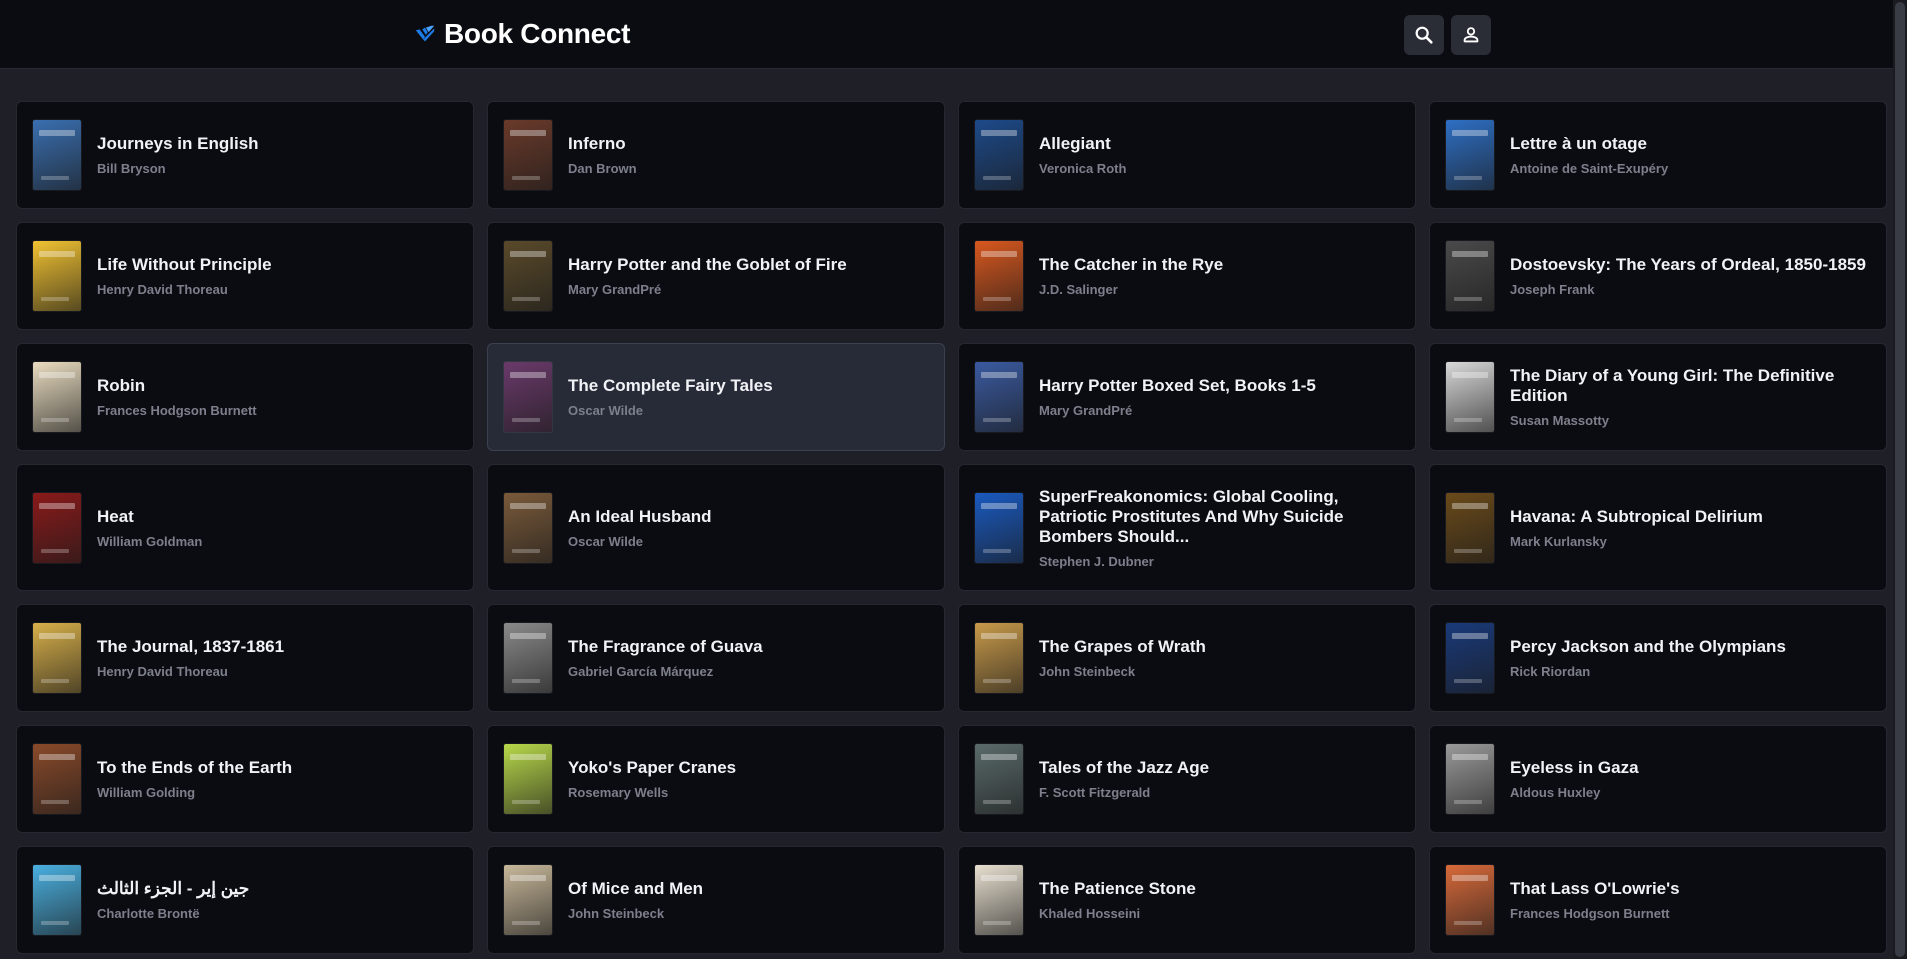 The image size is (1907, 959). I want to click on book-title: Harry Potter and the Goblet of Fire, so click(707, 264).